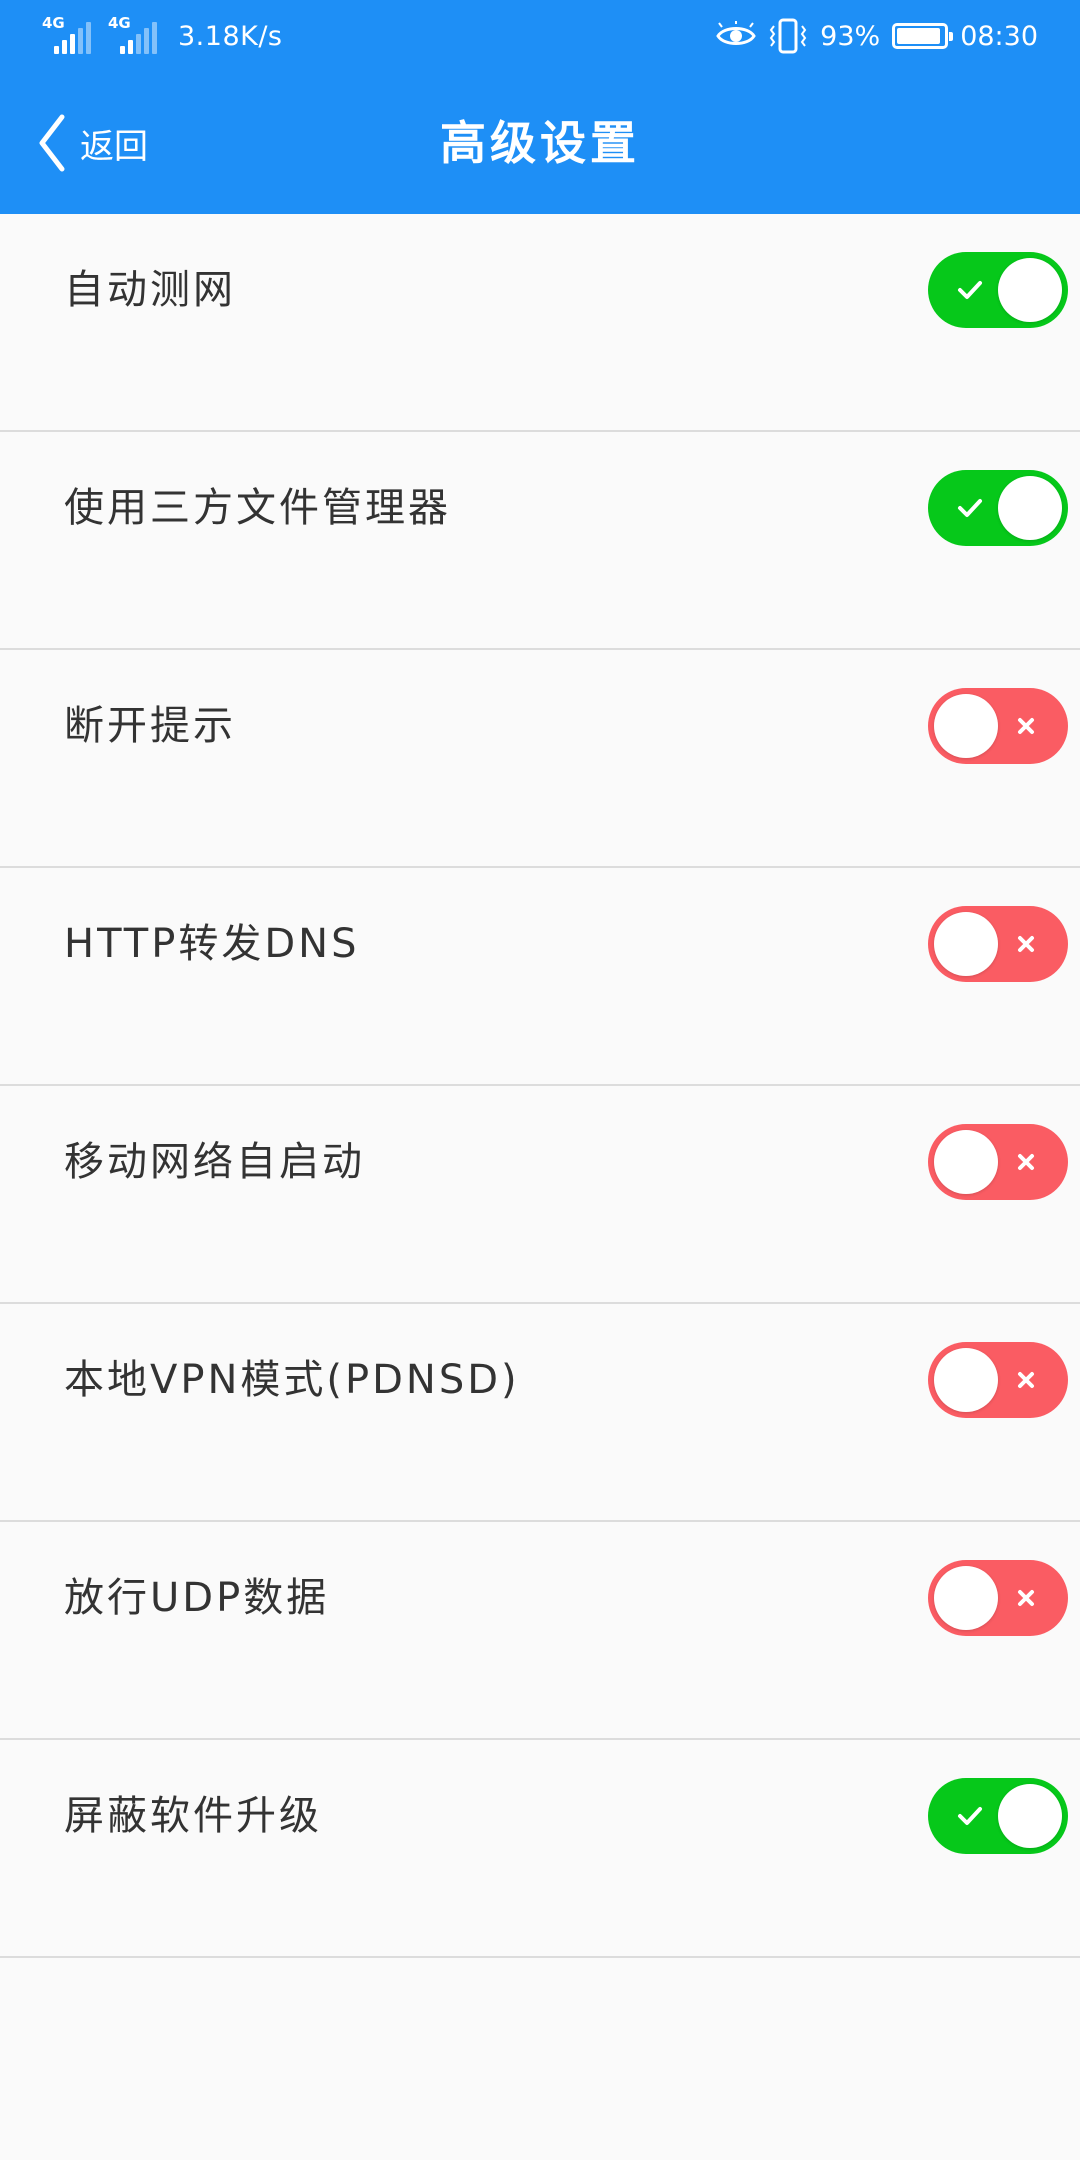 This screenshot has width=1080, height=2160. What do you see at coordinates (214, 1162) in the screenshot?
I see `setting-label: 移动网络自启动` at bounding box center [214, 1162].